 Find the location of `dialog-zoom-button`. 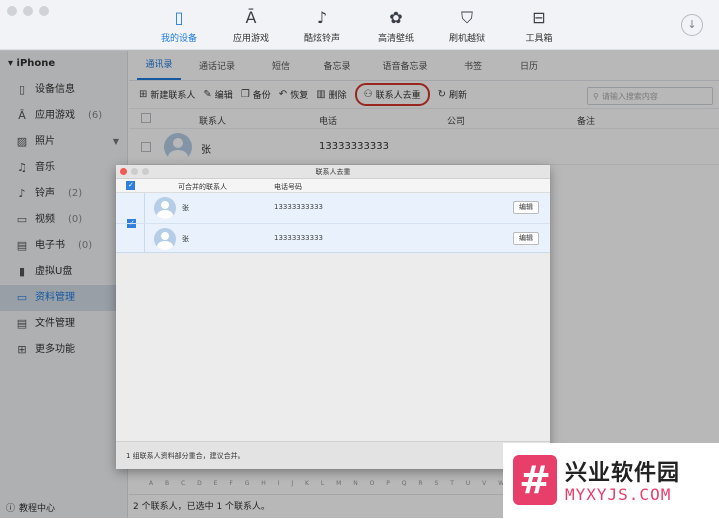

dialog-zoom-button is located at coordinates (145, 171).